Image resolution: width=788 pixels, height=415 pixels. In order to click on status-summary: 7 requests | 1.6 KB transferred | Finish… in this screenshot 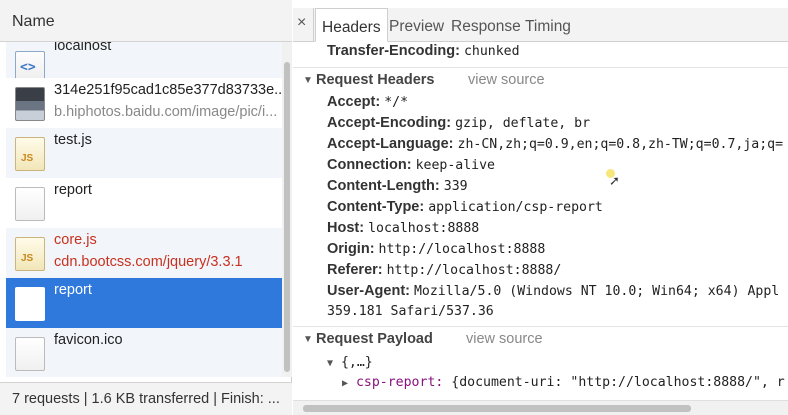, I will do `click(146, 399)`.